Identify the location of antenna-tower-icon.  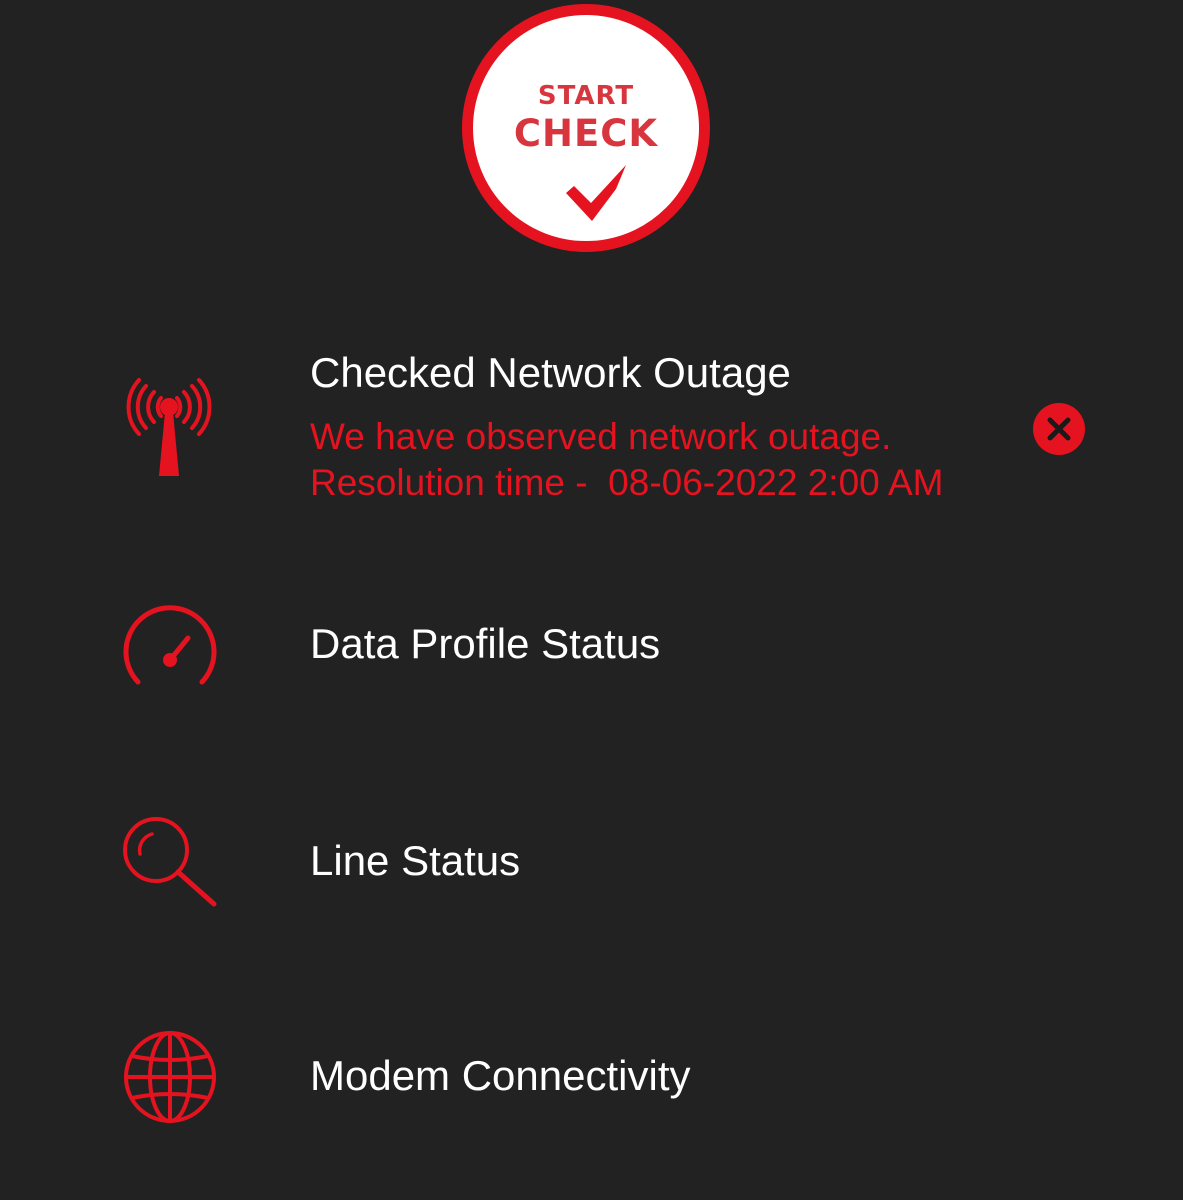
(169, 427).